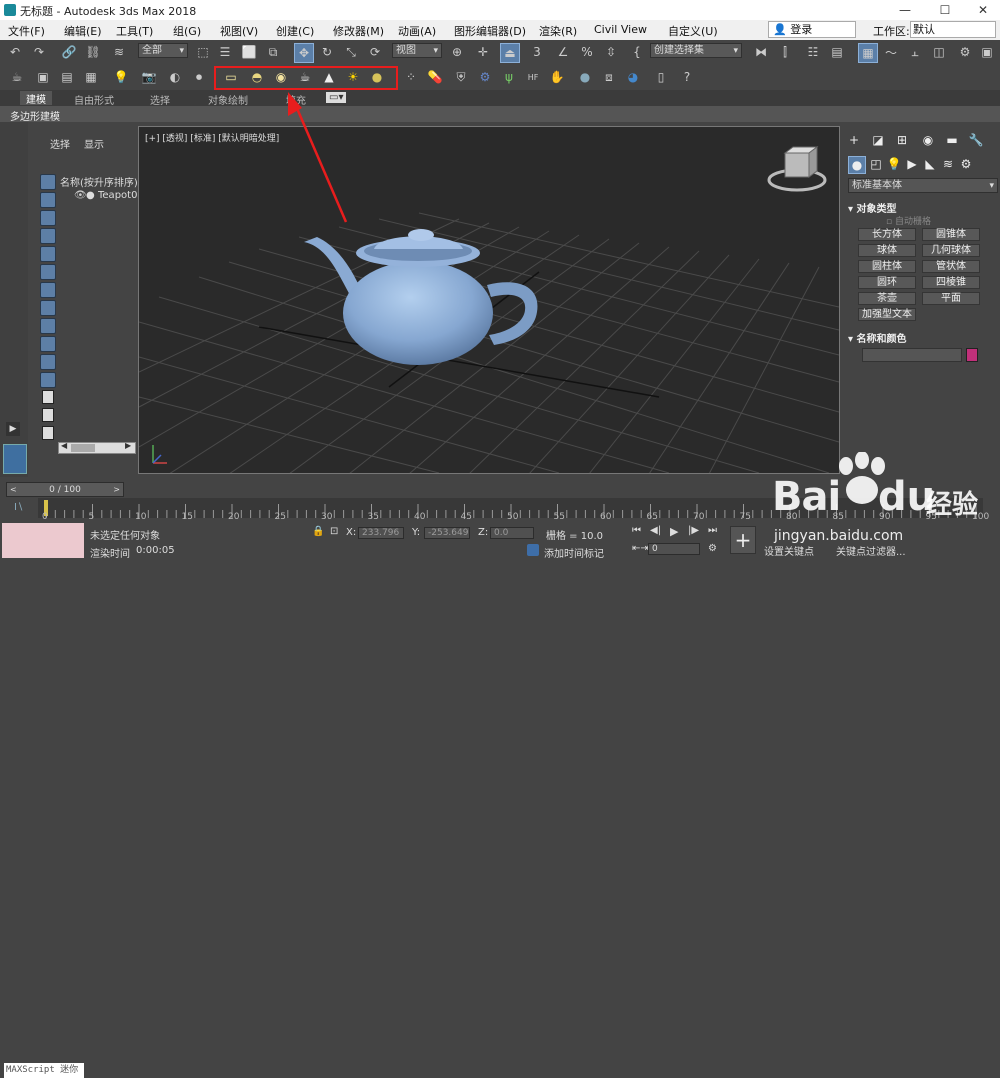 Image resolution: width=1000 pixels, height=1078 pixels. What do you see at coordinates (854, 140) in the screenshot?
I see `create-tab-icon: +` at bounding box center [854, 140].